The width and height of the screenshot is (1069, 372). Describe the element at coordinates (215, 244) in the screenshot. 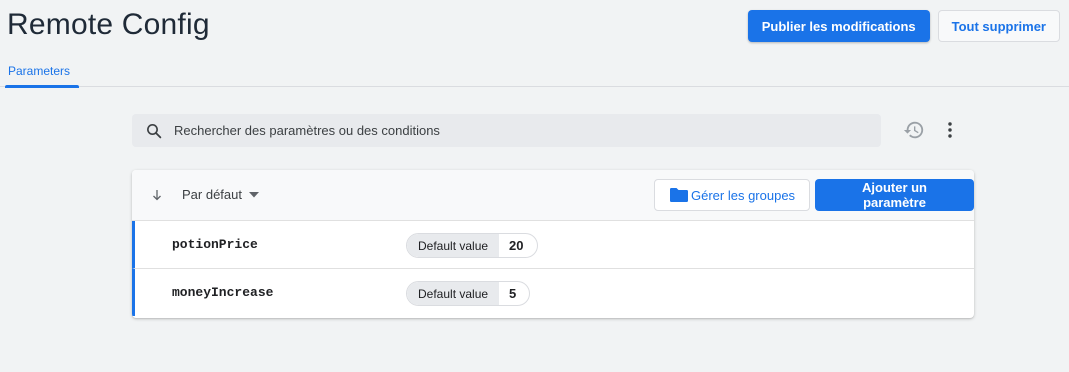

I see `parameter-name: potionPrice` at that location.